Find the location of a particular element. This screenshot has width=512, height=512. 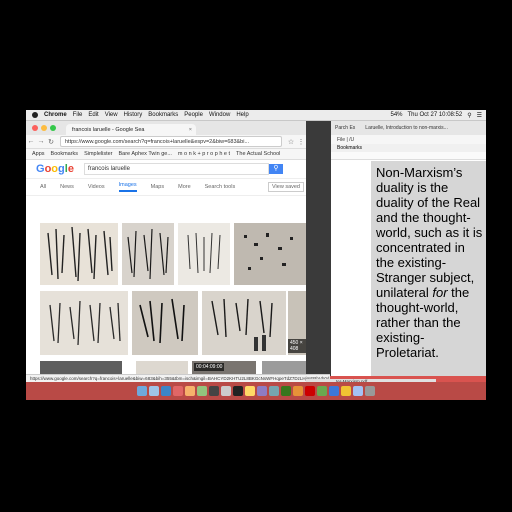

vlc-icon is located at coordinates (298, 391).